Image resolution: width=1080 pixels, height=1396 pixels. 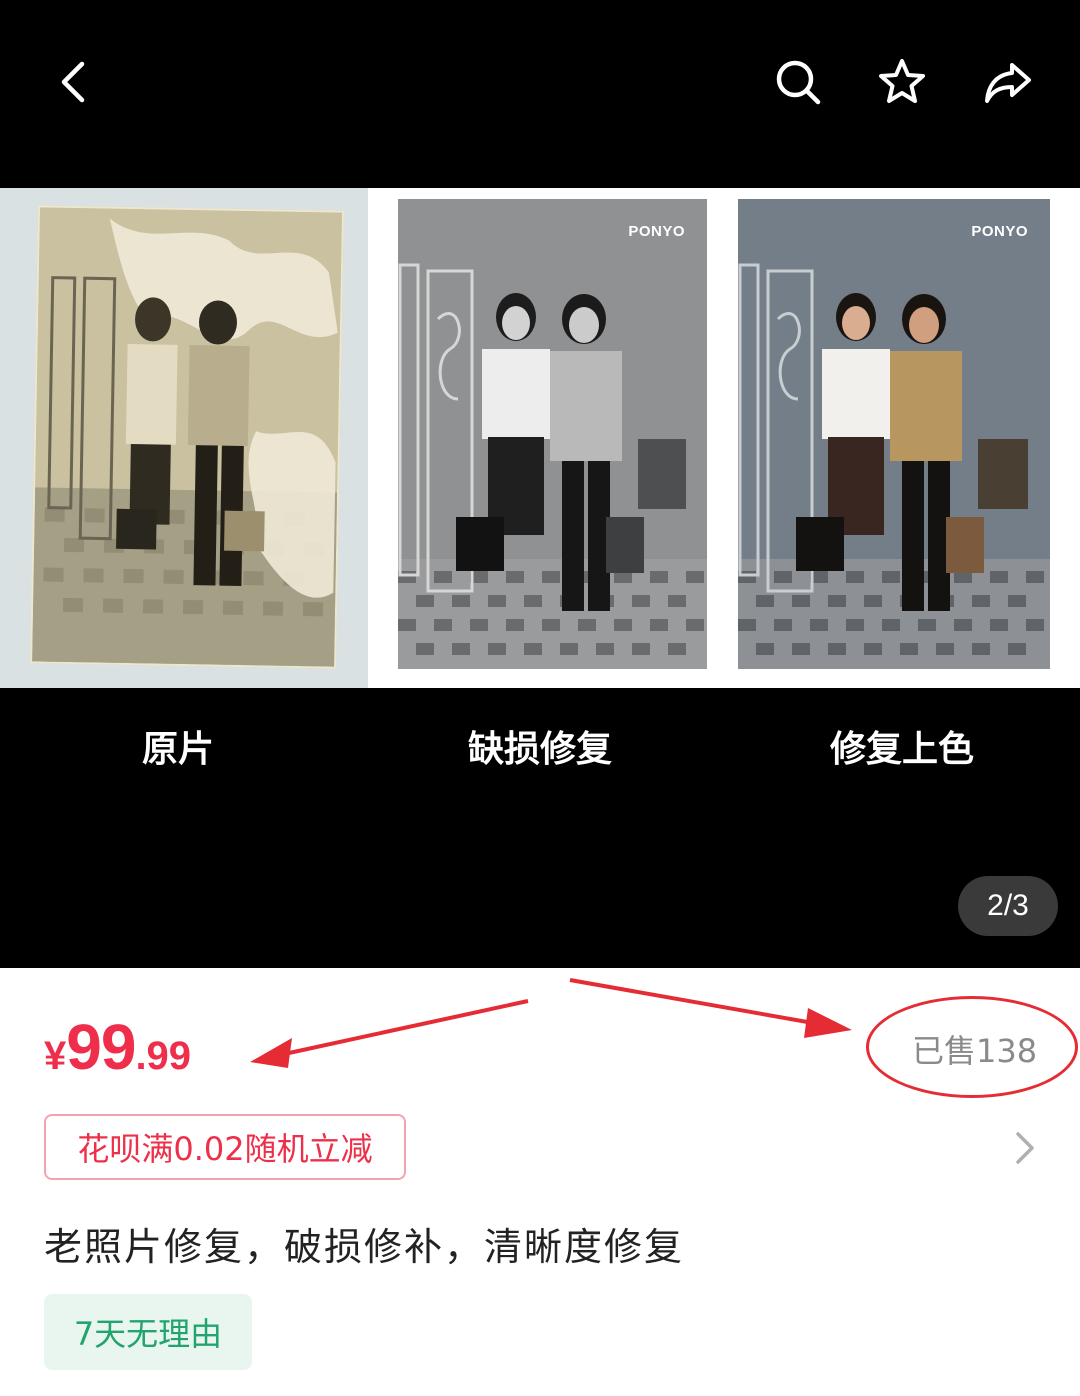 I want to click on return-policy-tag: 7天无理由, so click(x=148, y=1332).